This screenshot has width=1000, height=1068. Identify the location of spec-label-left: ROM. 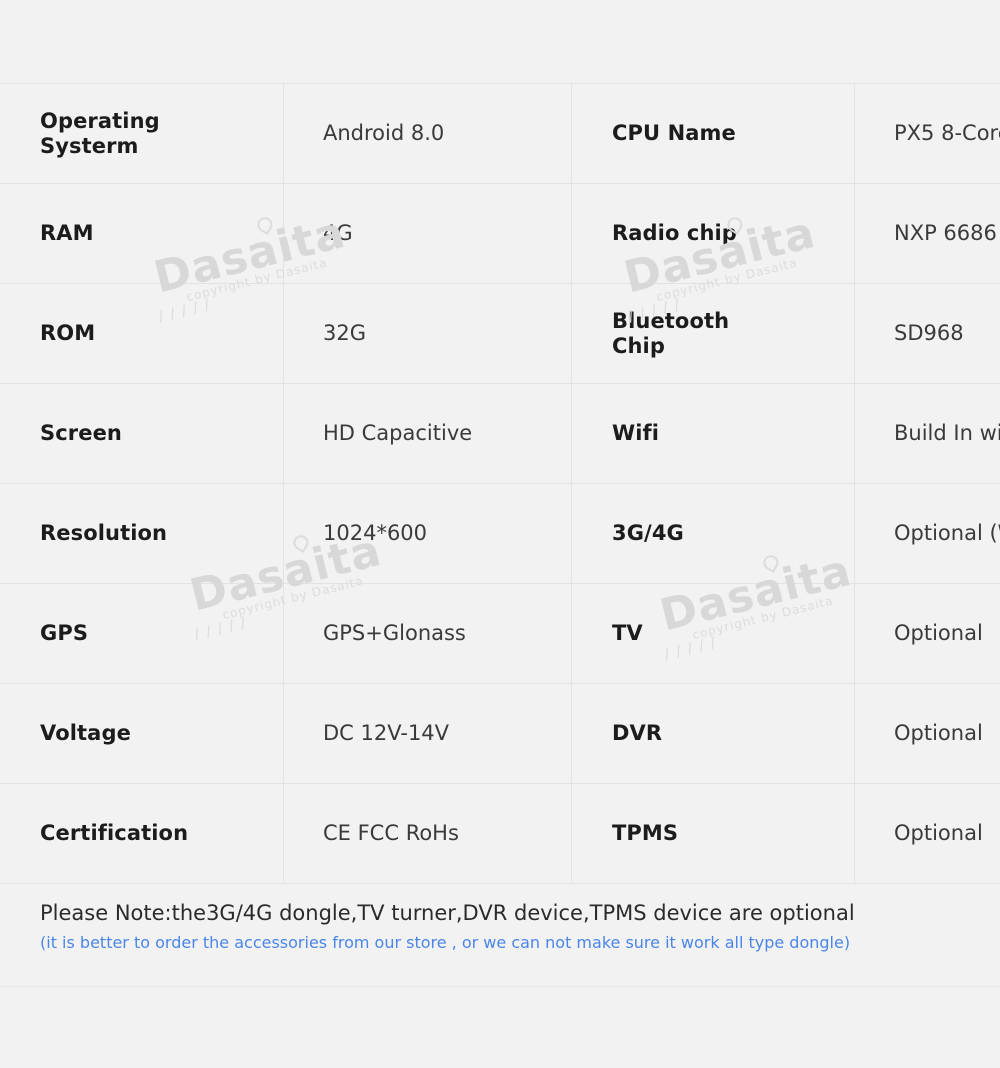
(142, 333).